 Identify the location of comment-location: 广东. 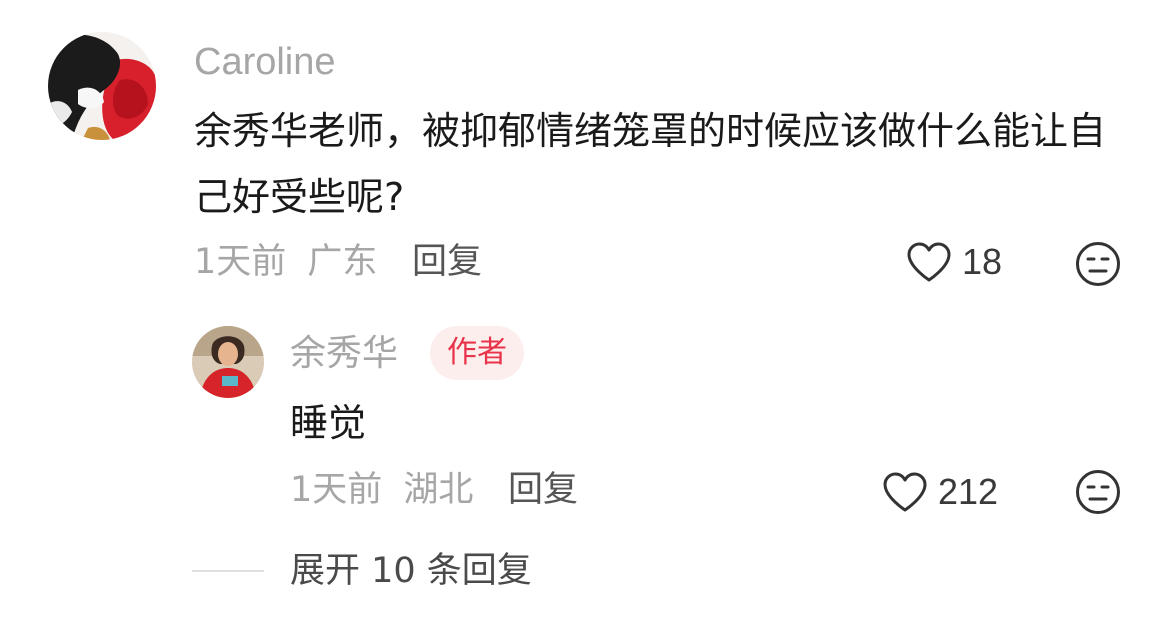
(342, 262).